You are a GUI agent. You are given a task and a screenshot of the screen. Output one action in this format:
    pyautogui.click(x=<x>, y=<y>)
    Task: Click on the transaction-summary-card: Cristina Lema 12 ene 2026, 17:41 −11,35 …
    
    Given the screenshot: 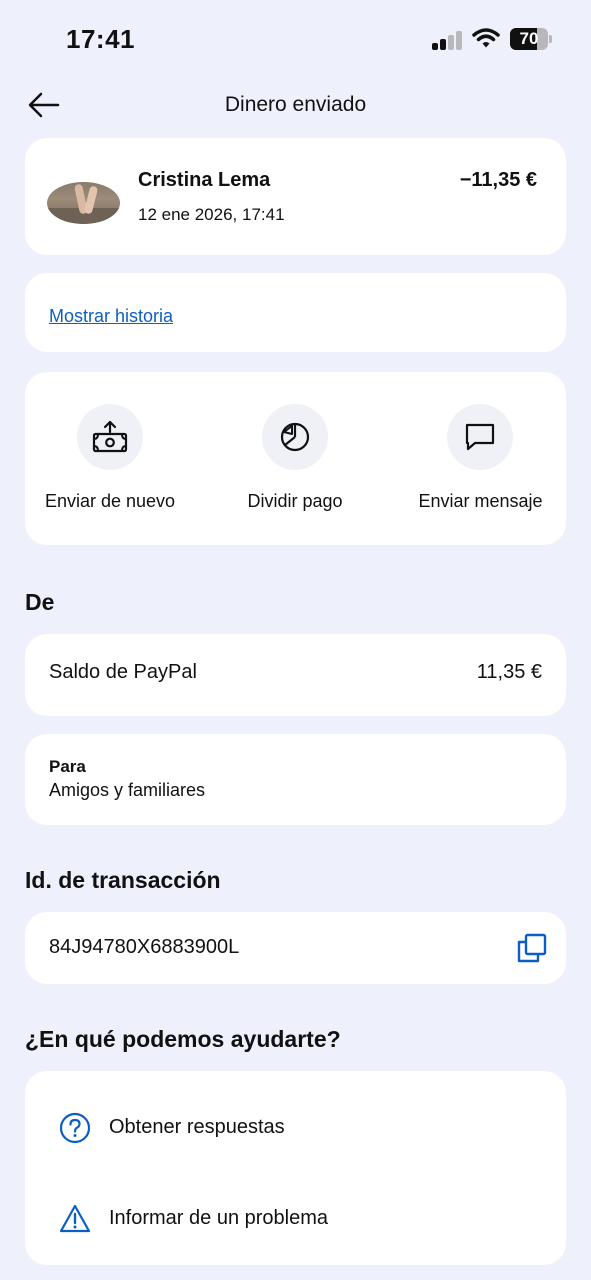 What is the action you would take?
    pyautogui.click(x=295, y=196)
    